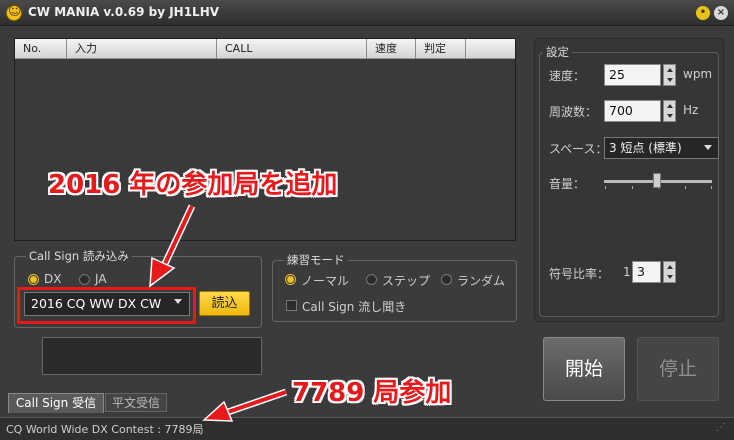 Image resolution: width=734 pixels, height=440 pixels. What do you see at coordinates (218, 313) in the screenshot?
I see `annotation-arrows` at bounding box center [218, 313].